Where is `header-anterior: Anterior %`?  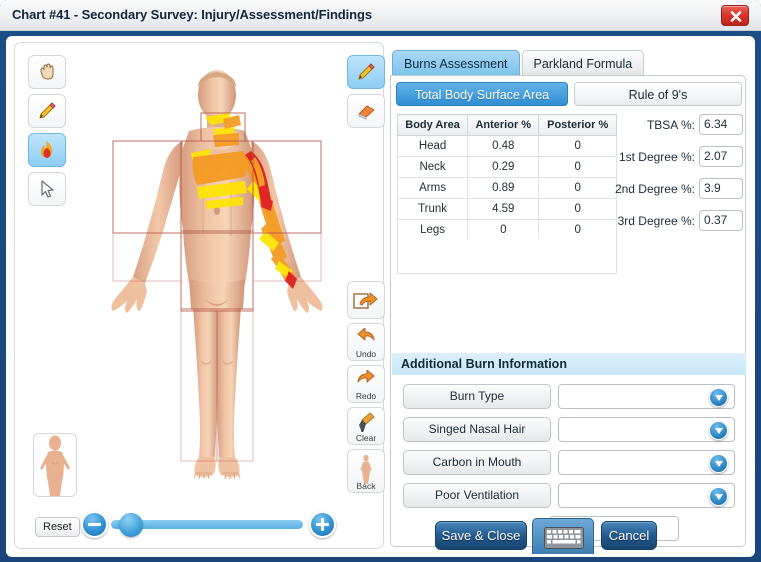 header-anterior: Anterior % is located at coordinates (503, 125).